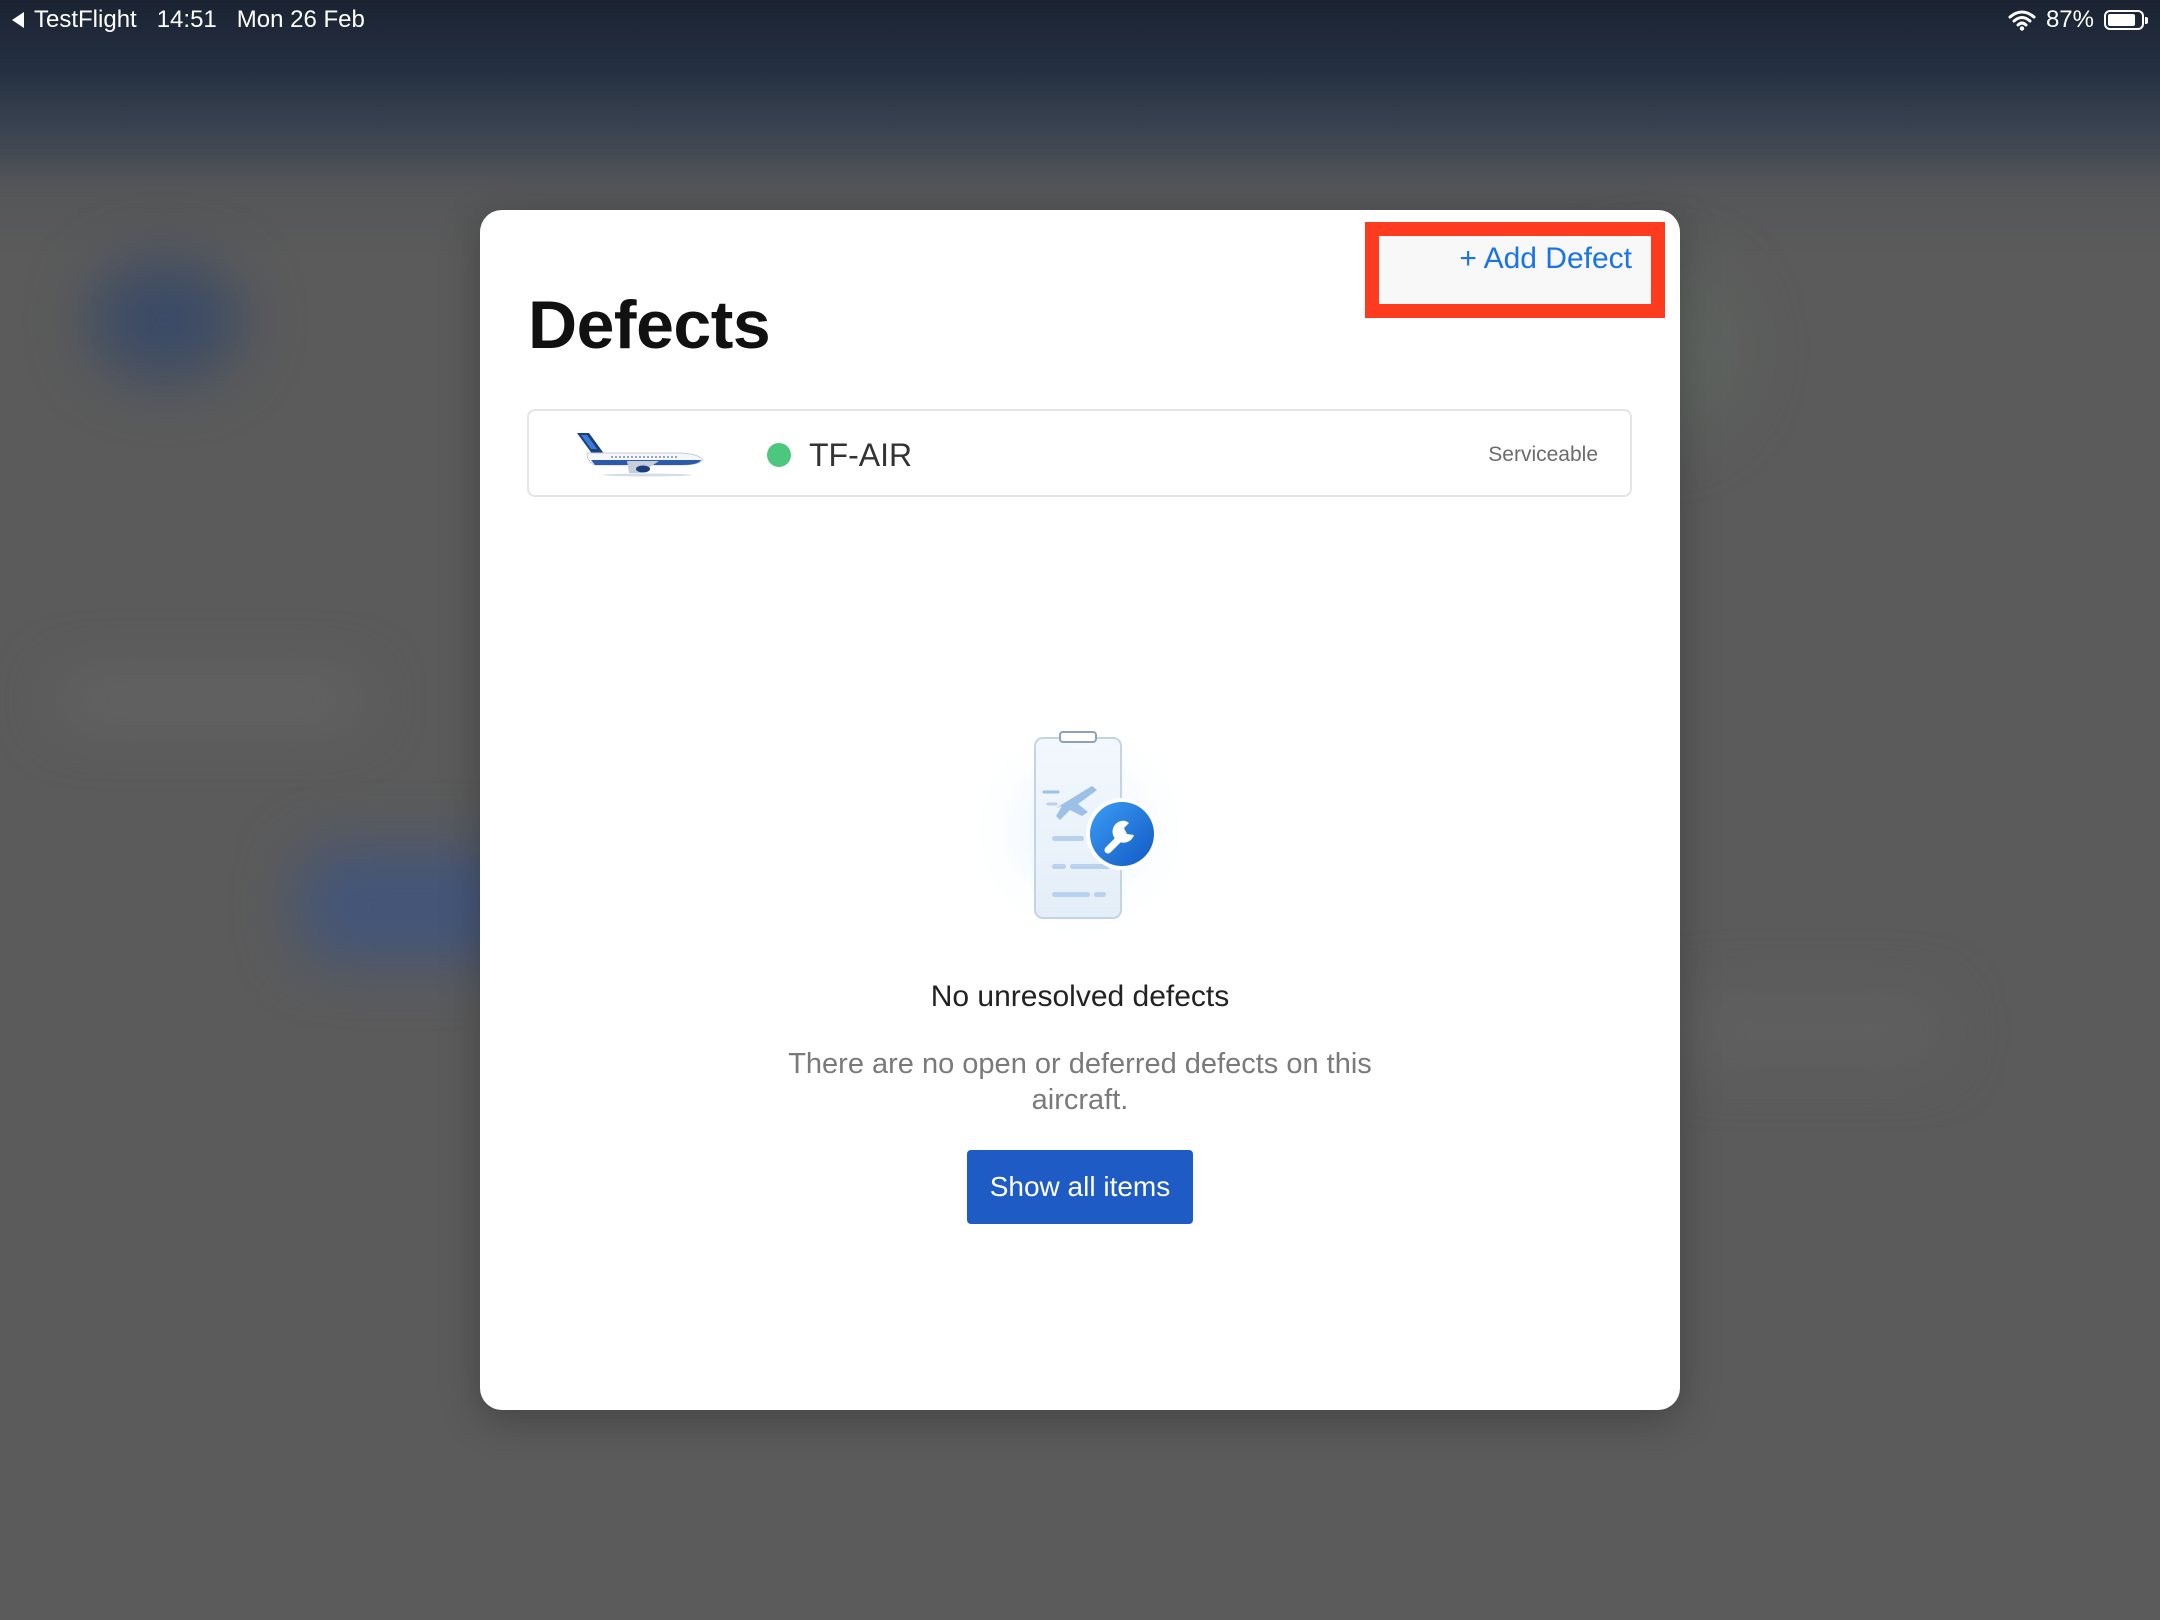 The height and width of the screenshot is (1620, 2160). What do you see at coordinates (1080, 20) in the screenshot?
I see `status-bar: TestFlight 14:51 Mon 26 Feb 87%` at bounding box center [1080, 20].